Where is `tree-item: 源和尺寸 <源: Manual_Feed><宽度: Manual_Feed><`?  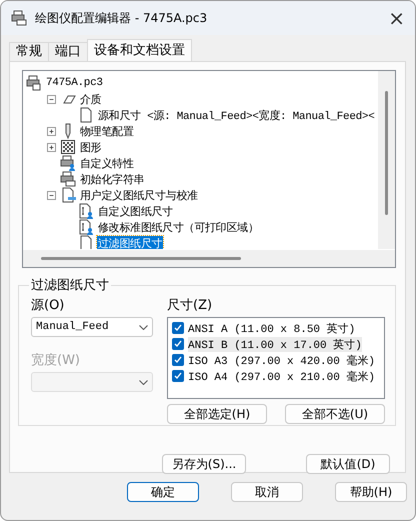
tree-item: 源和尺寸 <源: Manual_Feed><宽度: Manual_Feed>< is located at coordinates (236, 115).